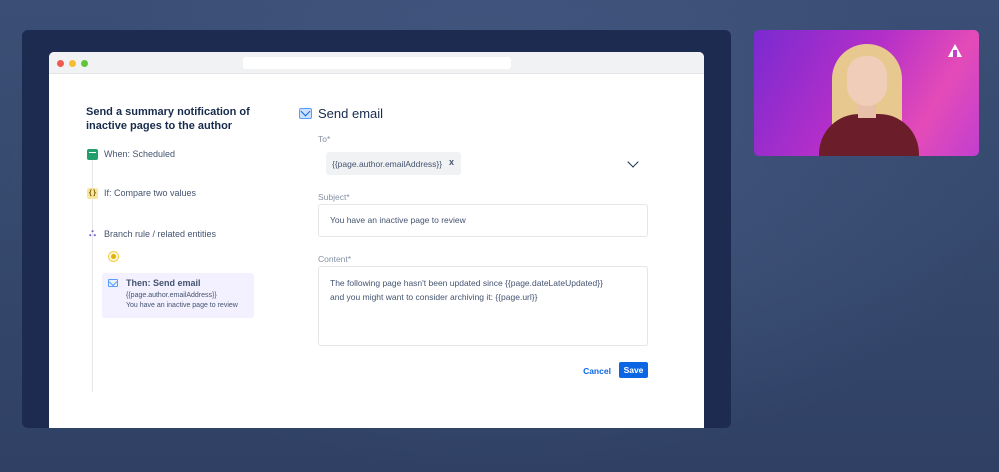 This screenshot has width=999, height=472. Describe the element at coordinates (335, 259) in the screenshot. I see `content-label: Content*` at that location.